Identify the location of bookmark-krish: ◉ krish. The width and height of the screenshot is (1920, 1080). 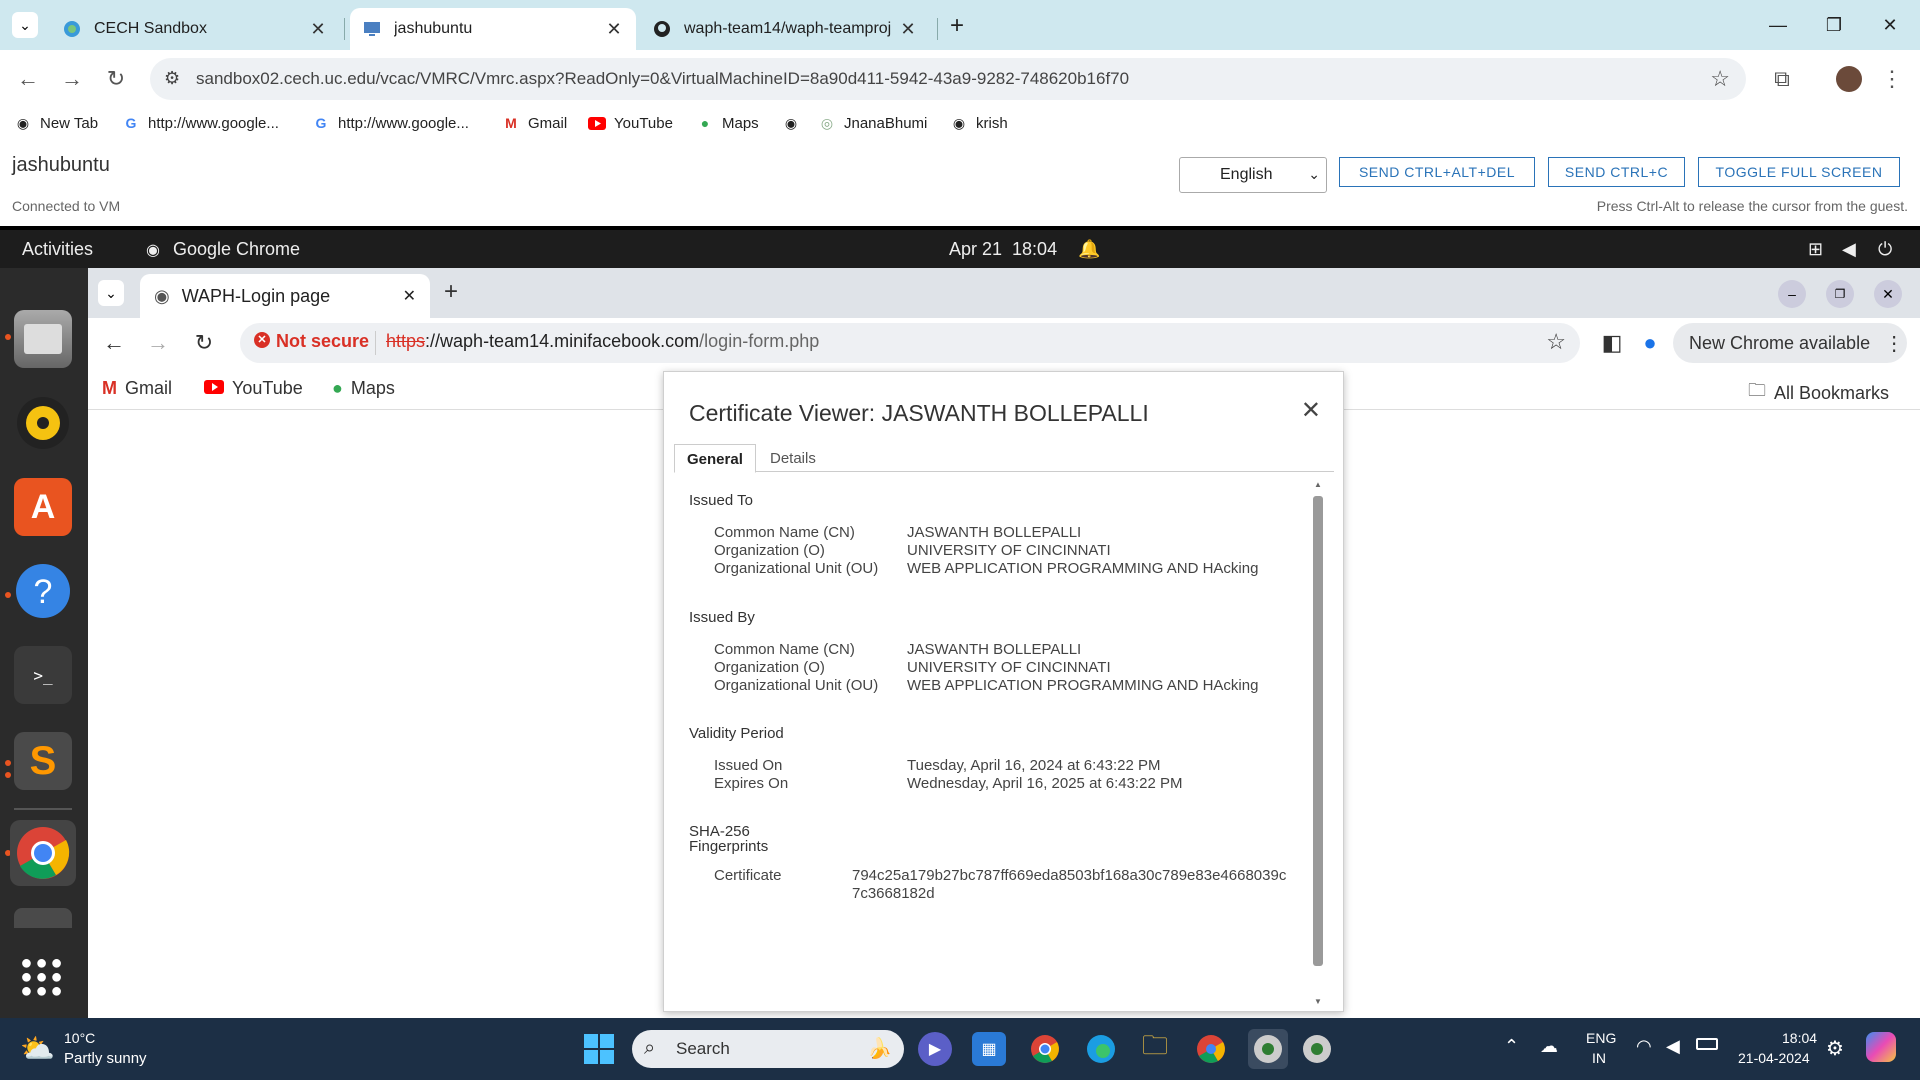
(979, 123).